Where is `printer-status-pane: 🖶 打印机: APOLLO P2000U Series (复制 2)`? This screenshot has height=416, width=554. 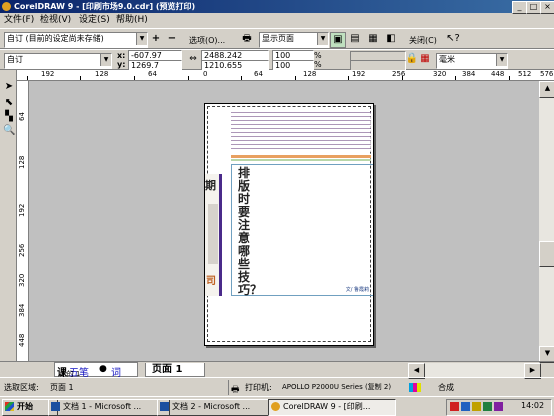 printer-status-pane: 🖶 打印机: APOLLO P2000U Series (复制 2) is located at coordinates (328, 387).